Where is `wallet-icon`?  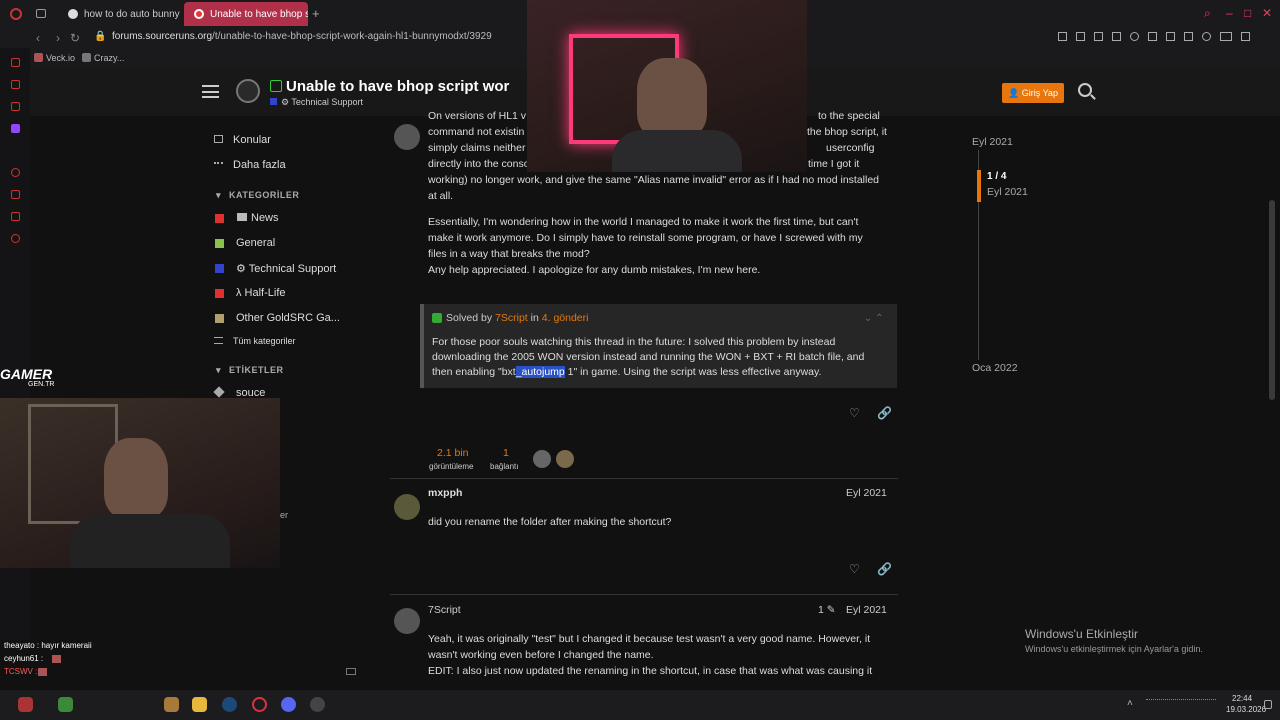
wallet-icon is located at coordinates (1170, 36).